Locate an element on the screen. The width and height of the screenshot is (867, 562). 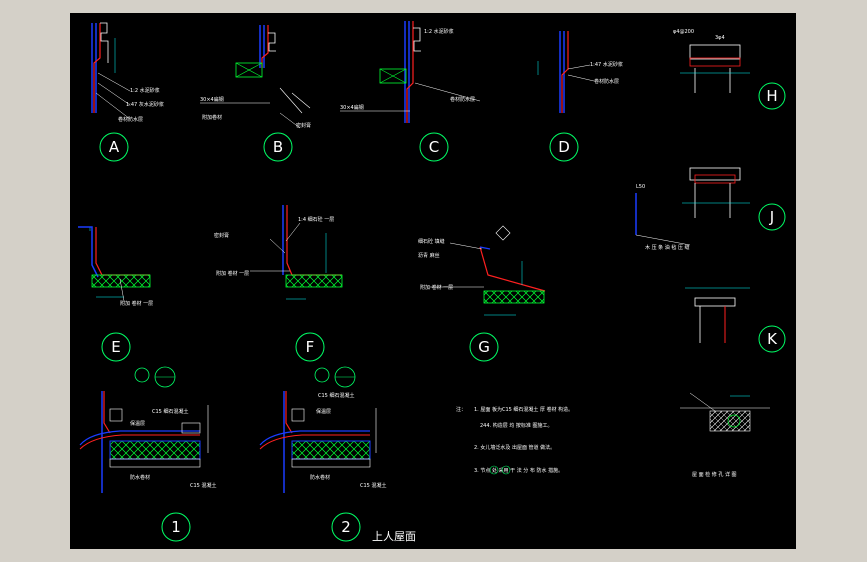
j-note: 木 压 条 油 毡 压 缝 is located at coordinates (667, 247).